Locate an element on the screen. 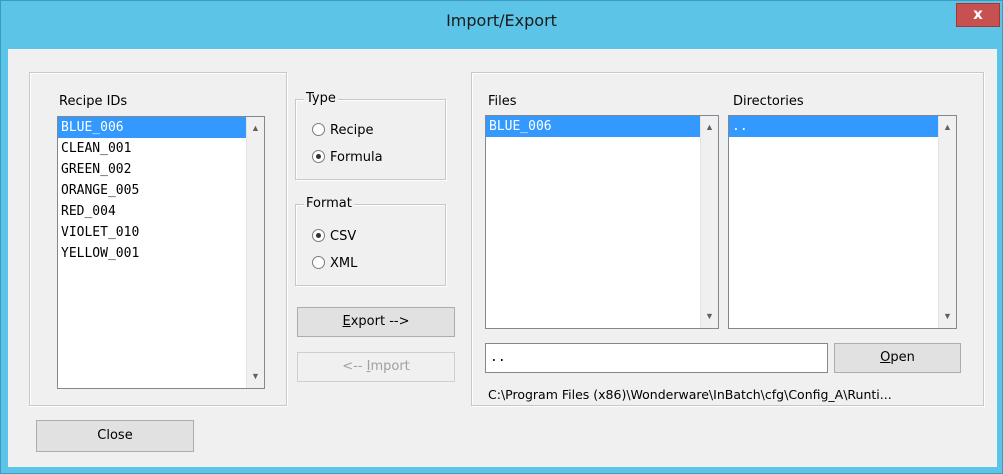 This screenshot has height=474, width=1003. recipe-id-item: GREEN_002 is located at coordinates (161, 169).